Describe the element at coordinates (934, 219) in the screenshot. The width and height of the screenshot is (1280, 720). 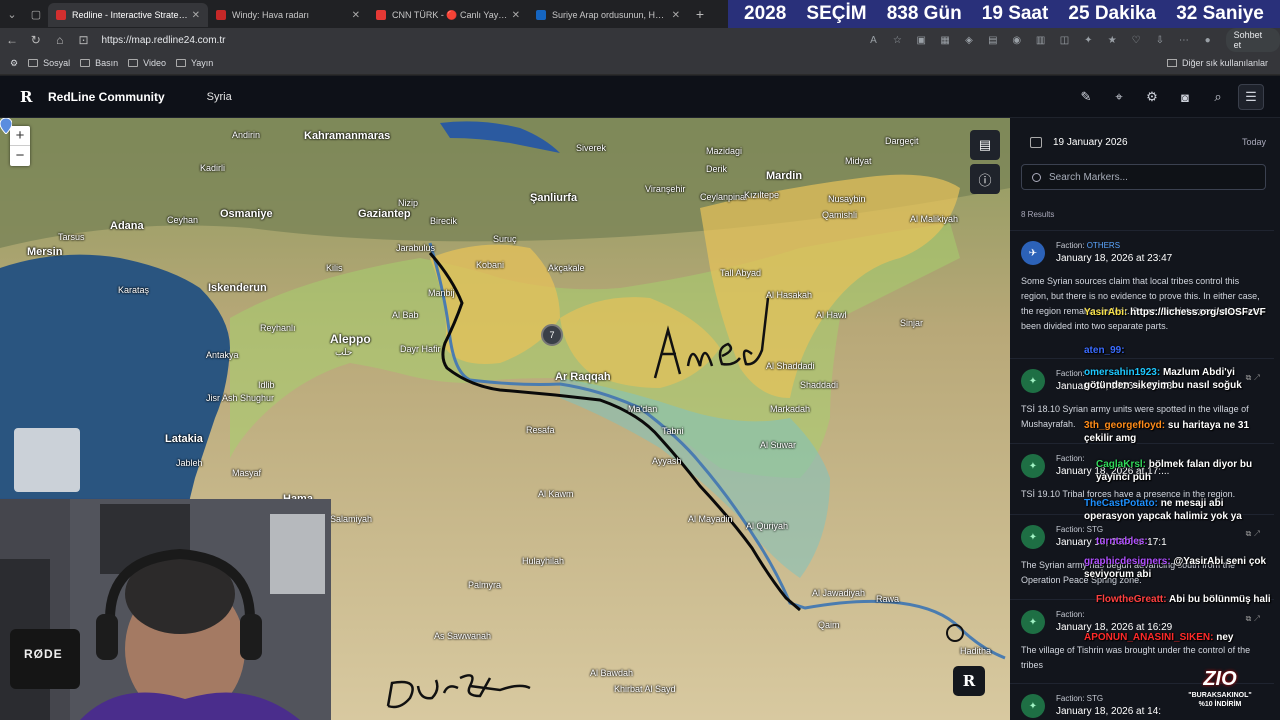
I see `town-label: Al Malikiyah` at that location.